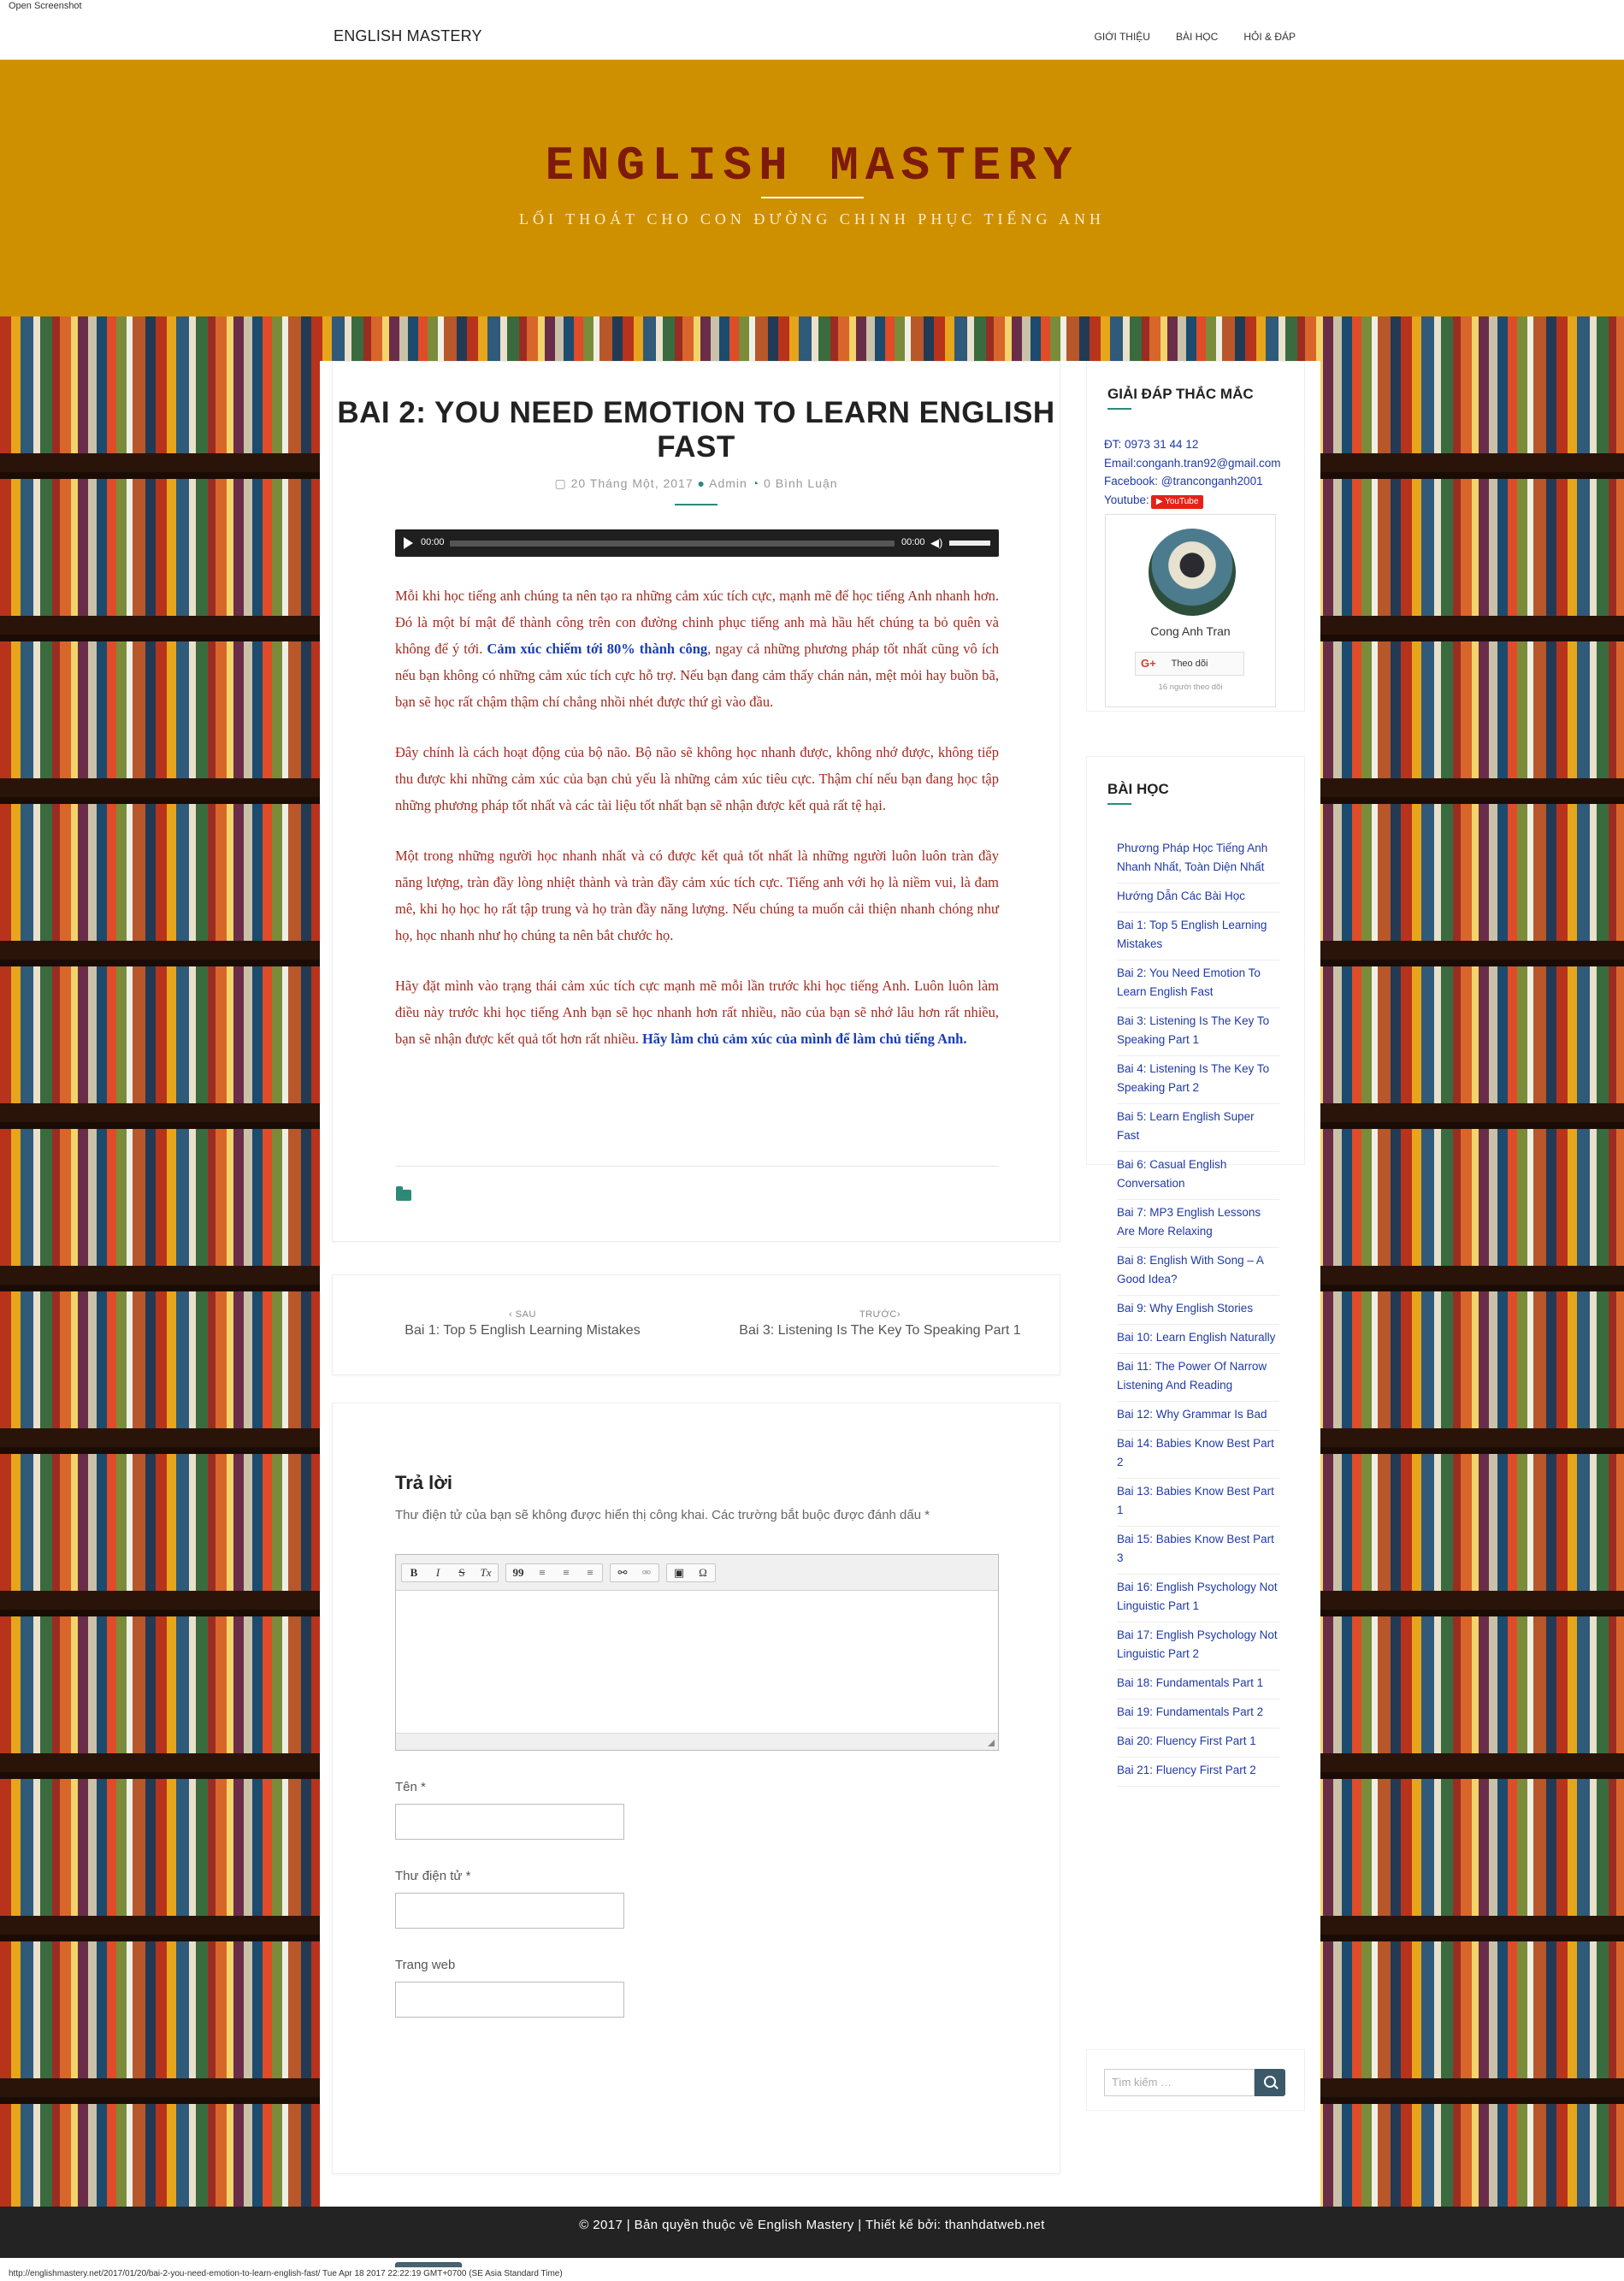 This screenshot has width=1624, height=2281. Describe the element at coordinates (433, 542) in the screenshot. I see `audio-current-time: 00:00` at that location.